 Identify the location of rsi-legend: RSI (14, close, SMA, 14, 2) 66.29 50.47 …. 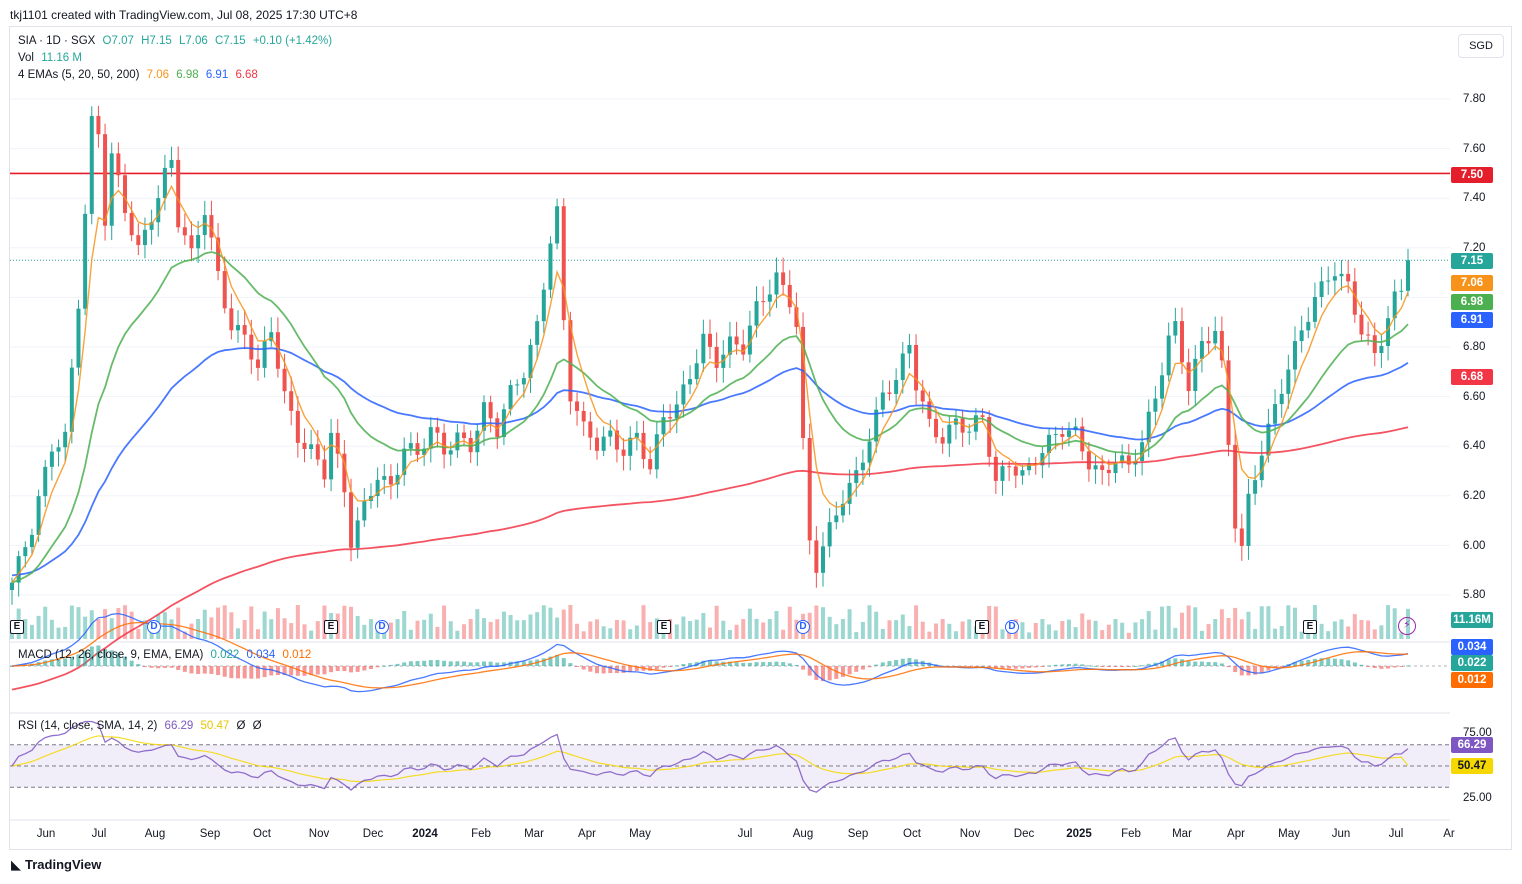
(142, 726).